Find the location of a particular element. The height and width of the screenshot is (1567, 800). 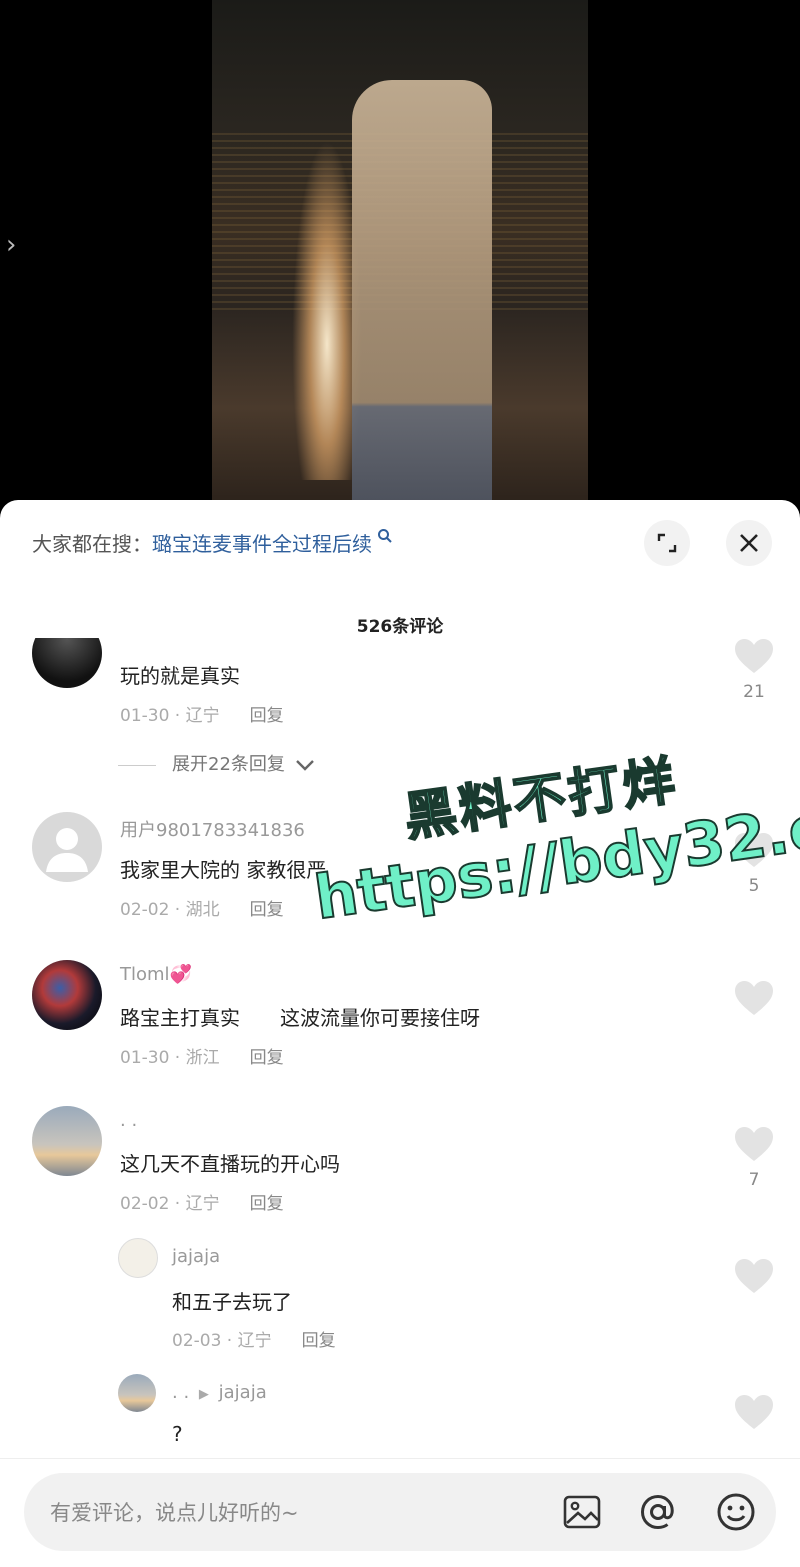

at-icon is located at coordinates (657, 1512).